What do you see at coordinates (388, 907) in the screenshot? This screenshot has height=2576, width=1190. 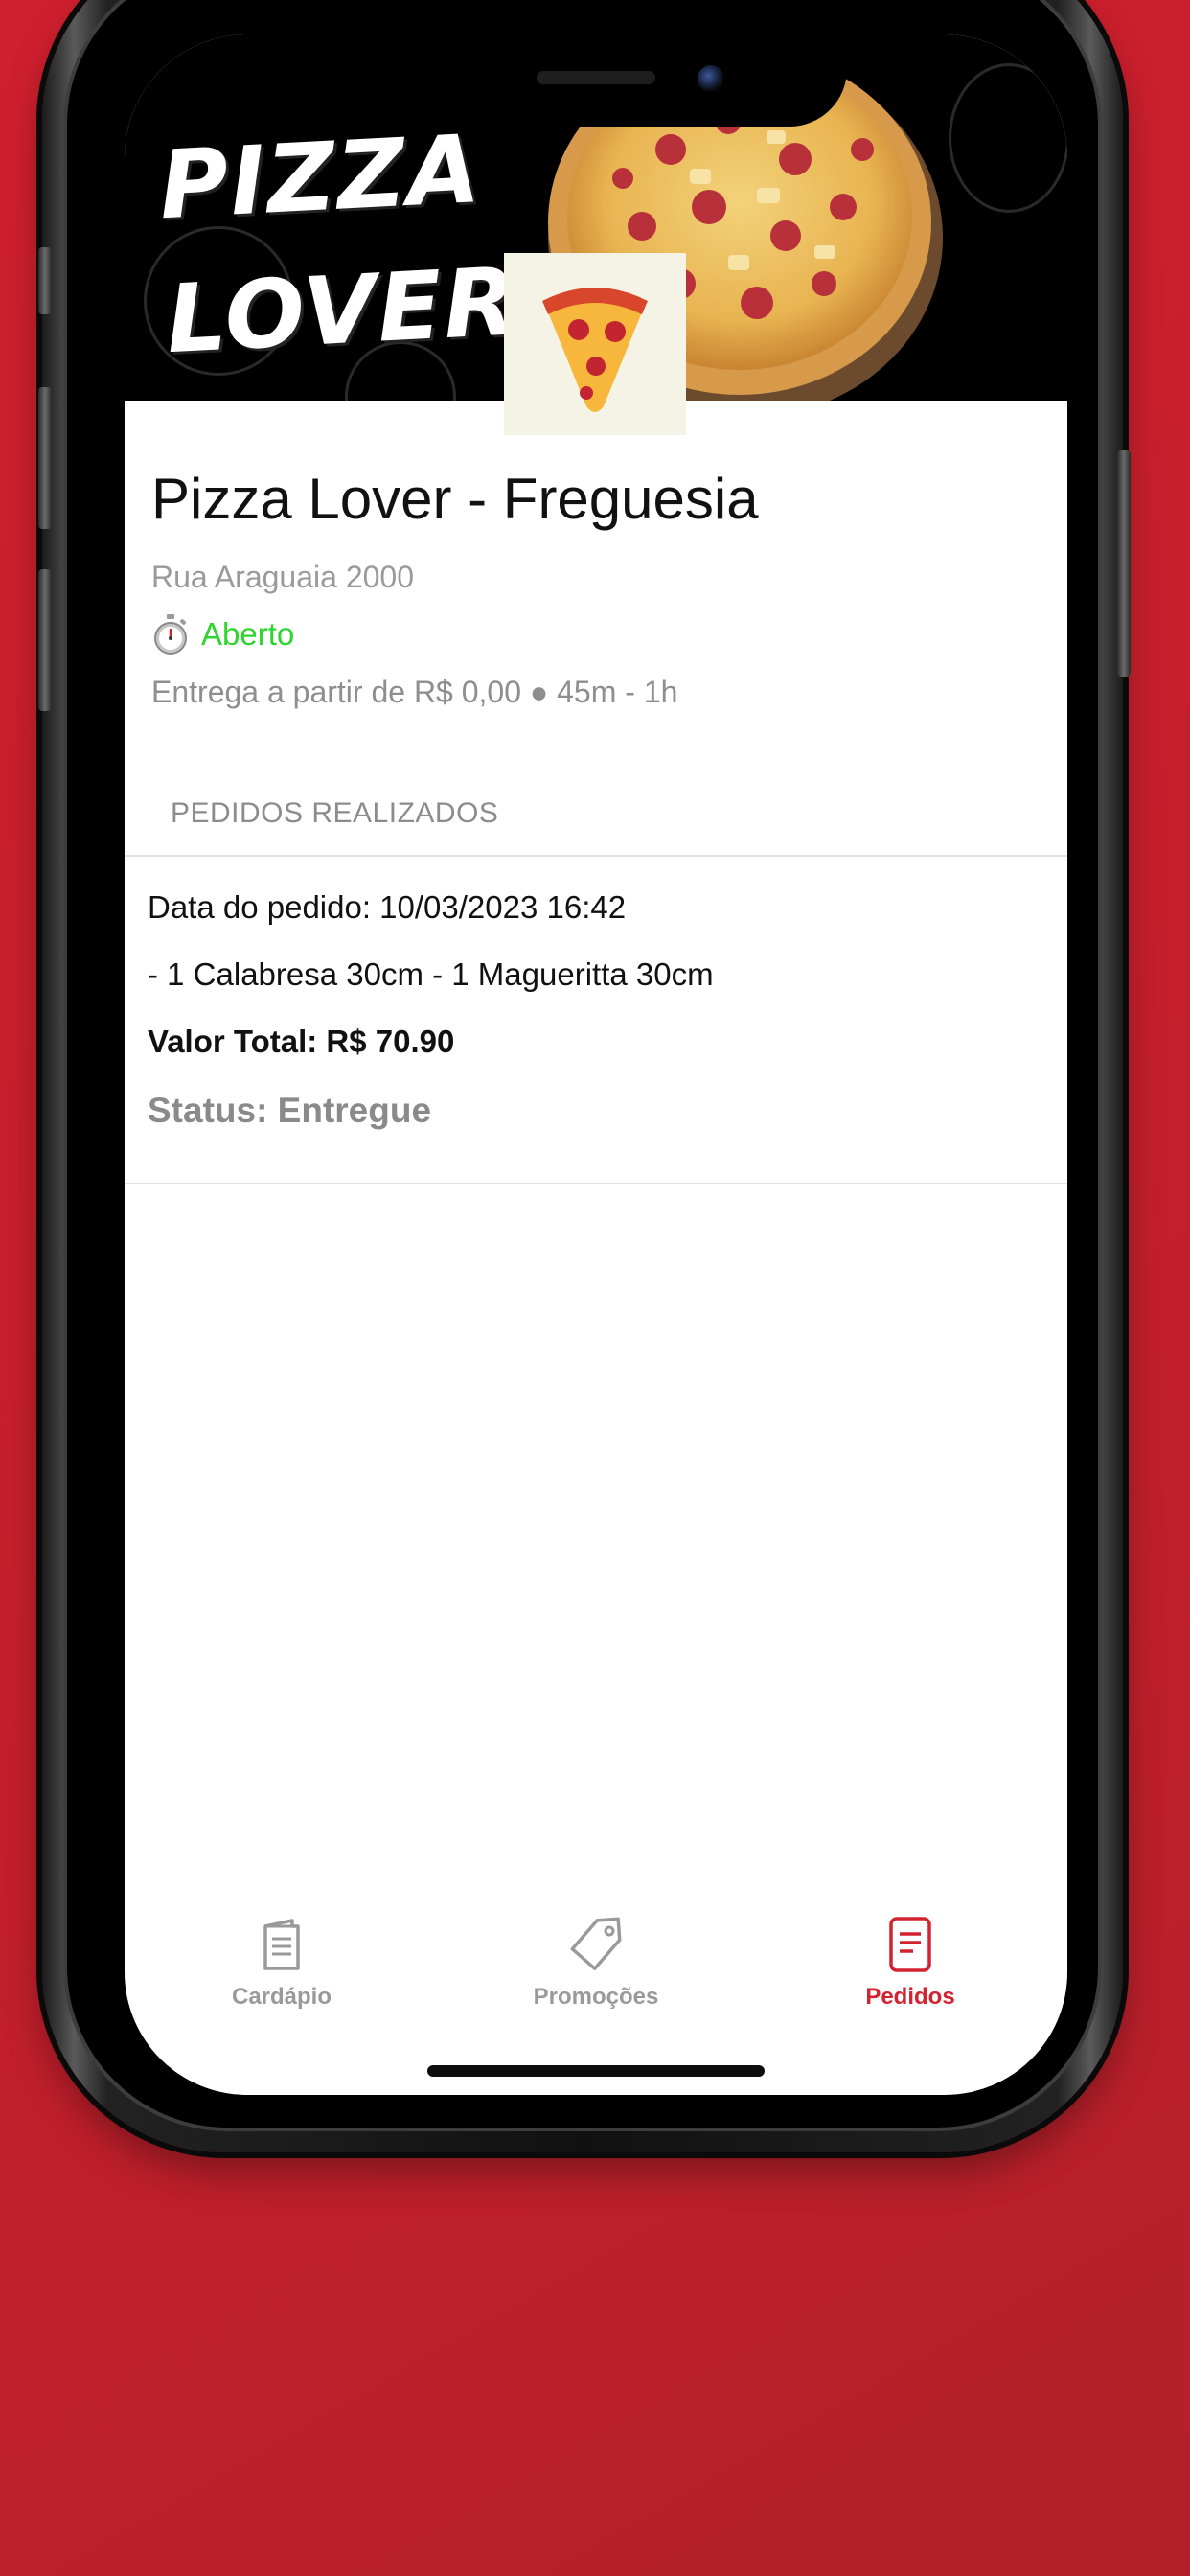 I see `order-date: Data do pedido: 10/03/2023 16:42` at bounding box center [388, 907].